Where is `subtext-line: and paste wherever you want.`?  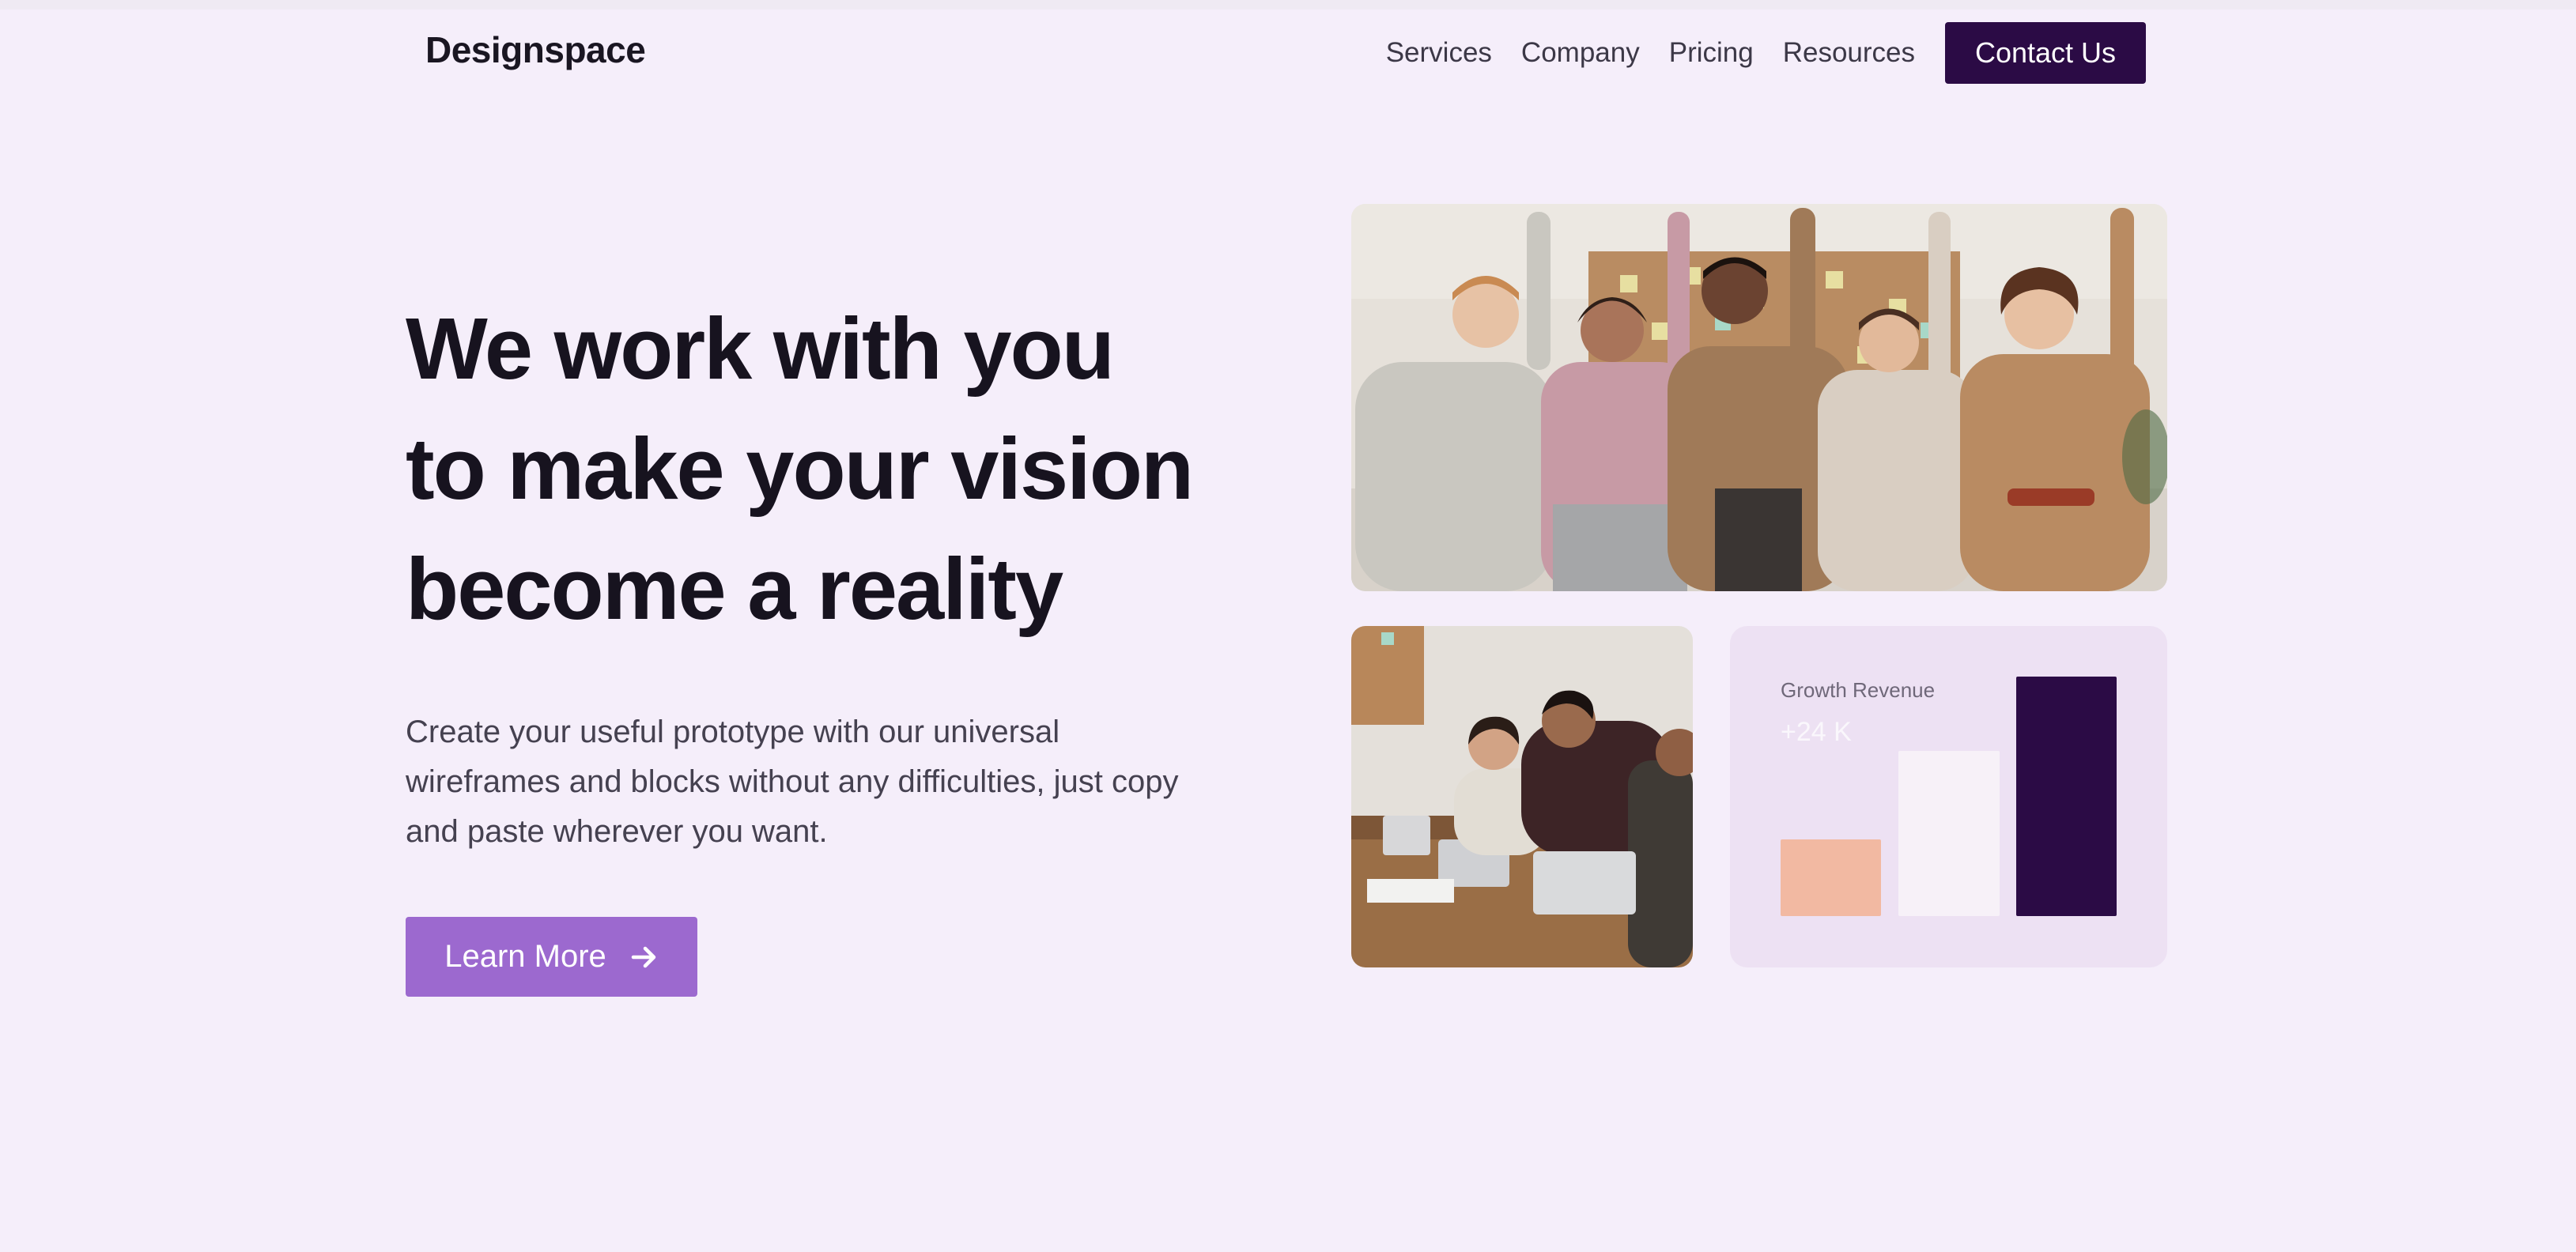 subtext-line: and paste wherever you want. is located at coordinates (617, 832).